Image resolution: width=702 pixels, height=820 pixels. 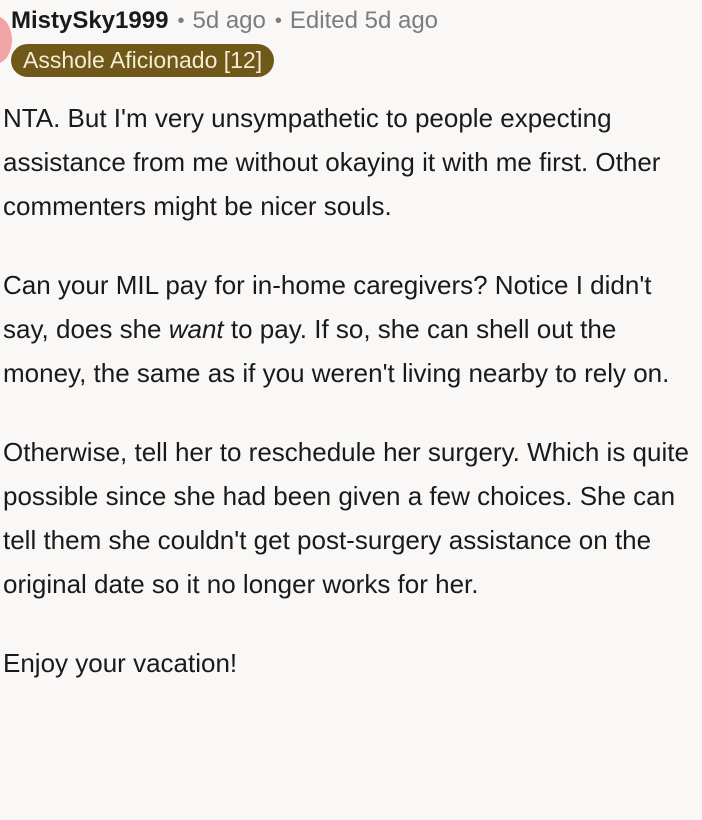 I want to click on edited-label: Edited 5d ago, so click(x=364, y=20).